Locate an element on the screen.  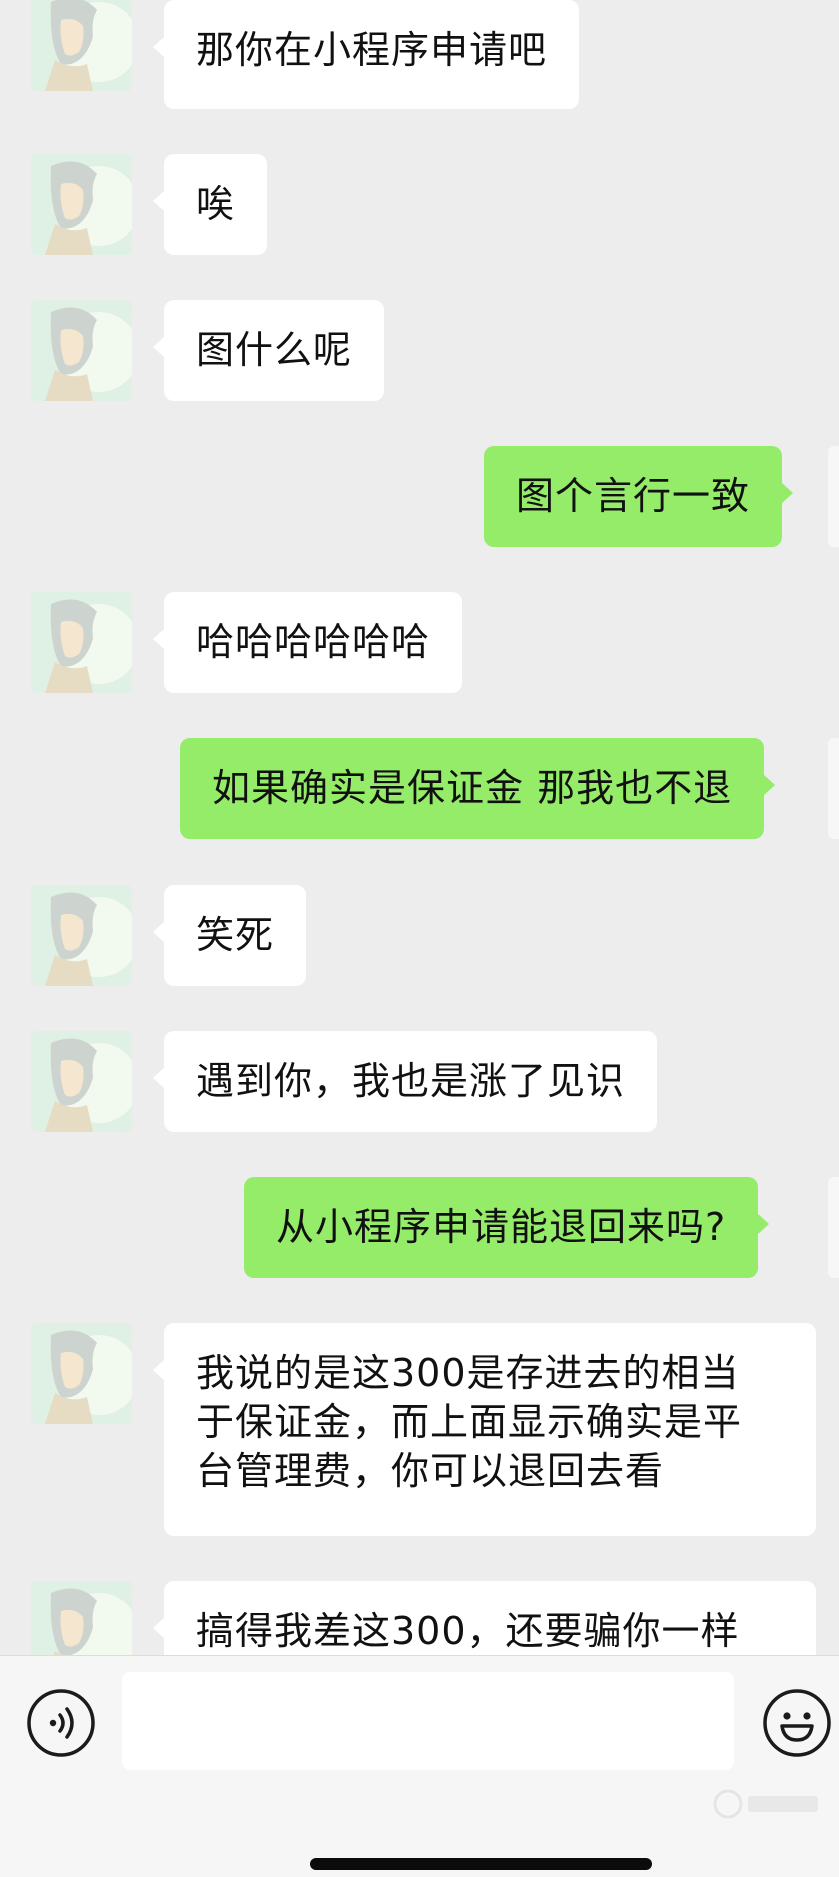
message-bubble-outgoing: 图个言行一致 is located at coordinates (639, 496).